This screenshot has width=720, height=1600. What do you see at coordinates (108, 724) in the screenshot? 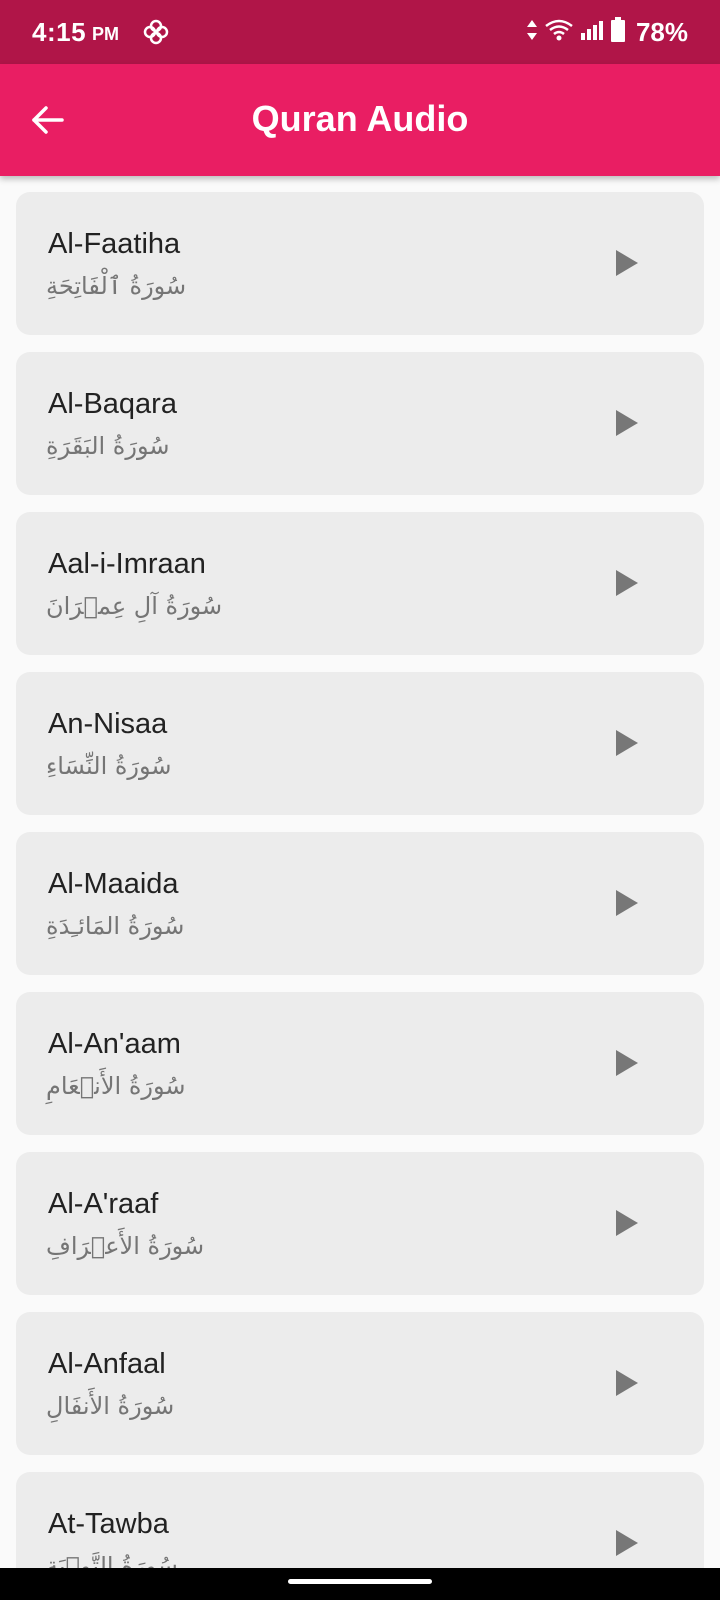
I see `surah-name: An-Nisaa` at bounding box center [108, 724].